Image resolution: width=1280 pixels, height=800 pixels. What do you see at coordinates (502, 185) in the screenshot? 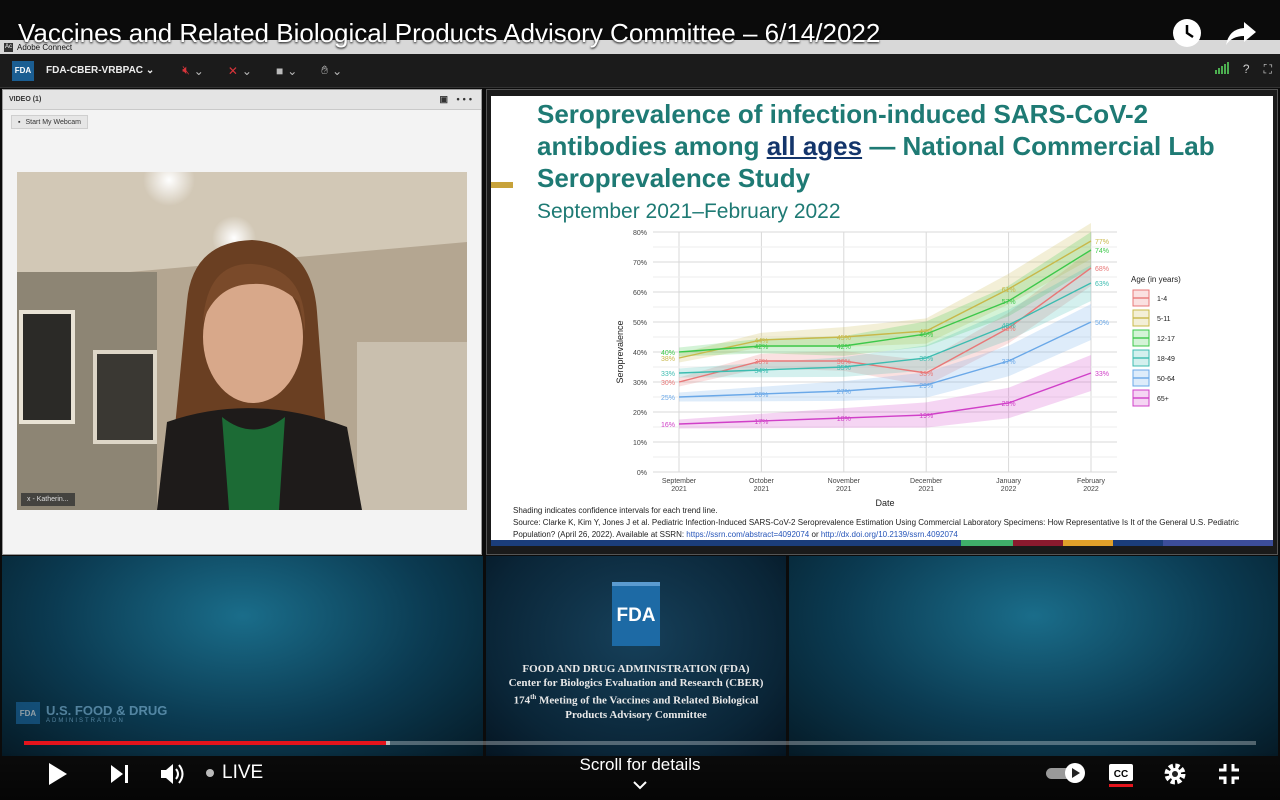
I see `slide-accent-bar` at bounding box center [502, 185].